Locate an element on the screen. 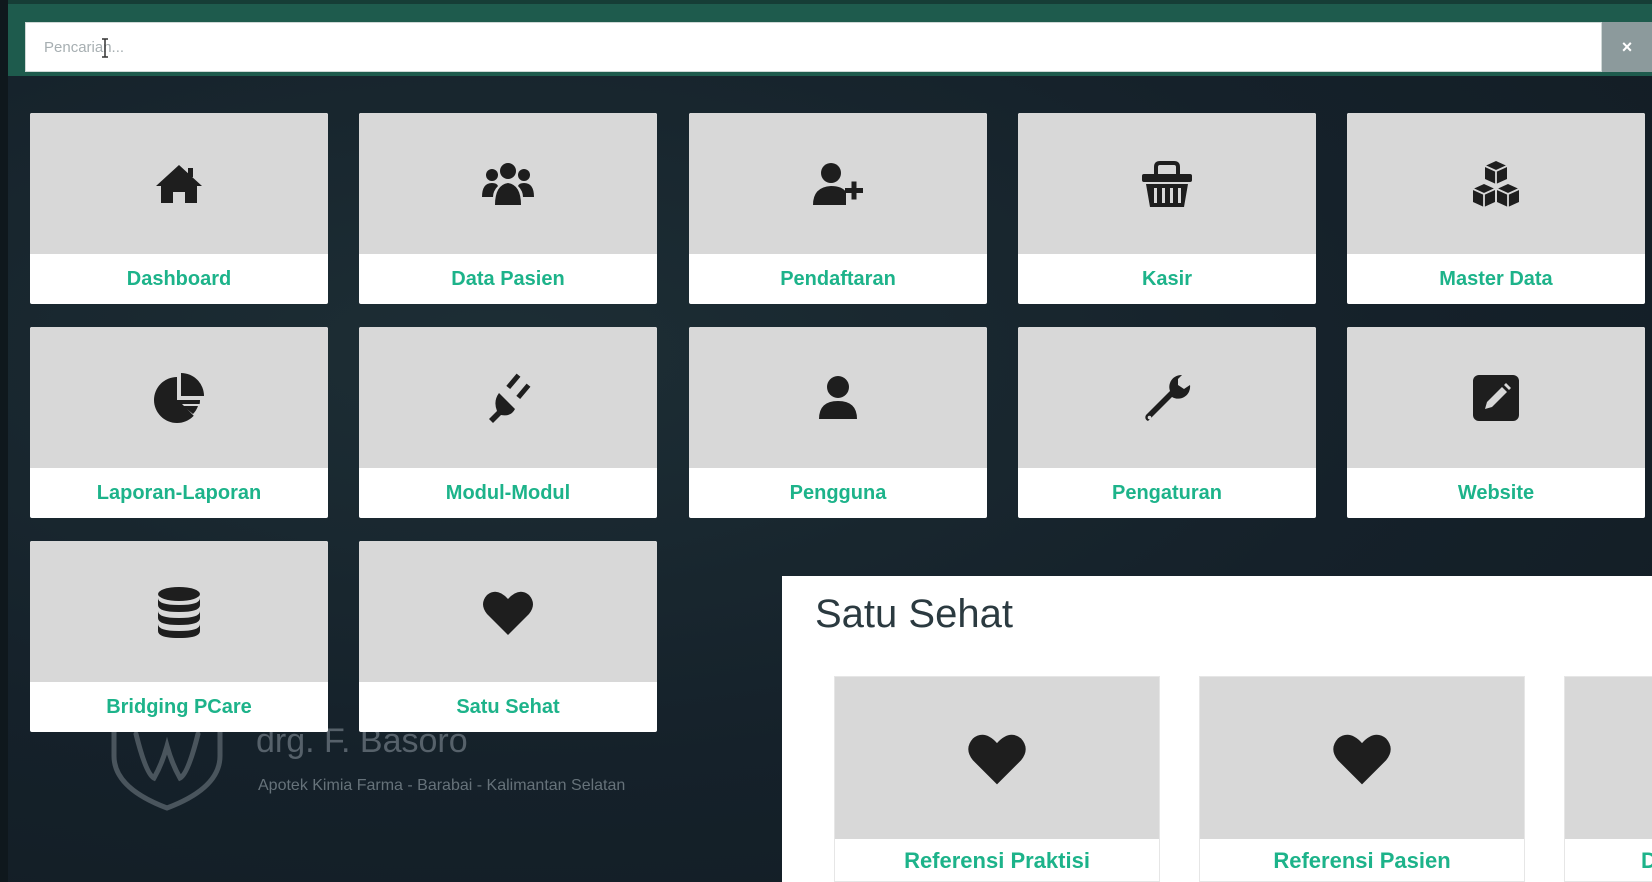 This screenshot has width=1652, height=882. menu-tile-kasir: Kasir is located at coordinates (1167, 208).